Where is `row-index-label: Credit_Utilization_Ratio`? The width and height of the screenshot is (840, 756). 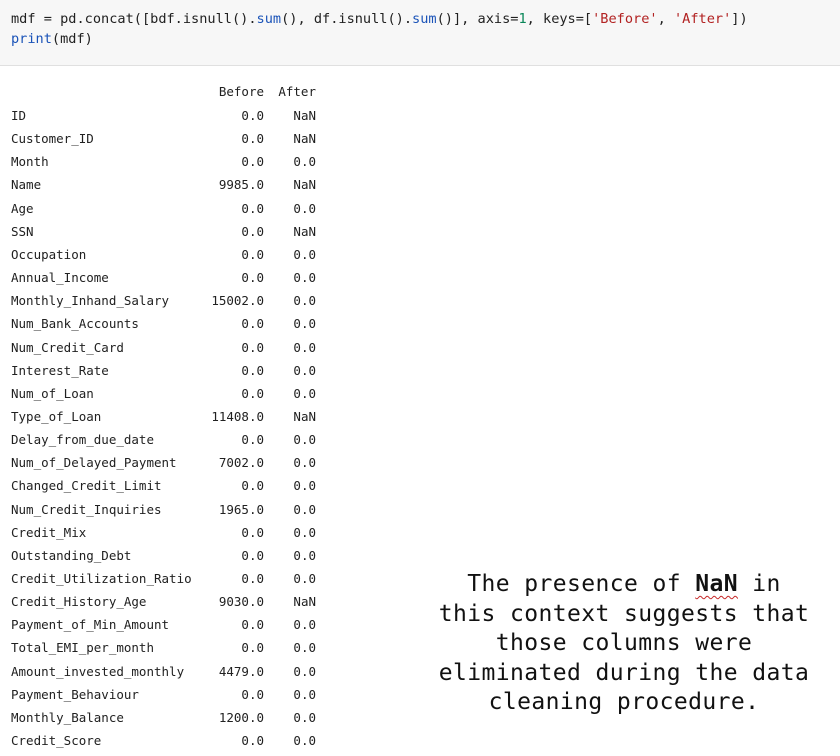 row-index-label: Credit_Utilization_Ratio is located at coordinates (101, 578).